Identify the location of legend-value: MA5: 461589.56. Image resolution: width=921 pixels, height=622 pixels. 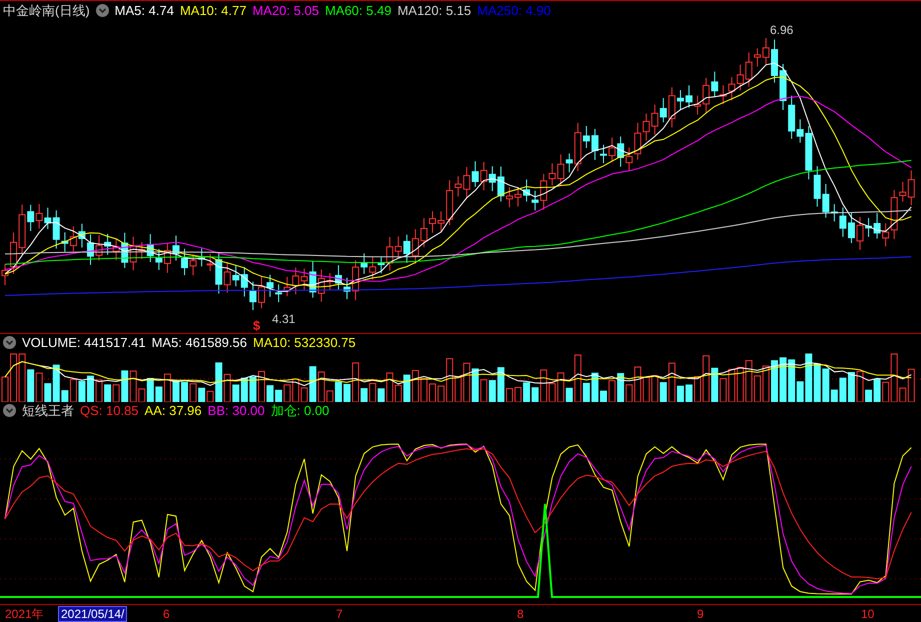
(199, 343).